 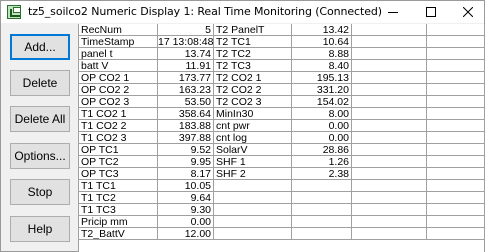 What do you see at coordinates (118, 54) in the screenshot?
I see `field-name-cell: panel t` at bounding box center [118, 54].